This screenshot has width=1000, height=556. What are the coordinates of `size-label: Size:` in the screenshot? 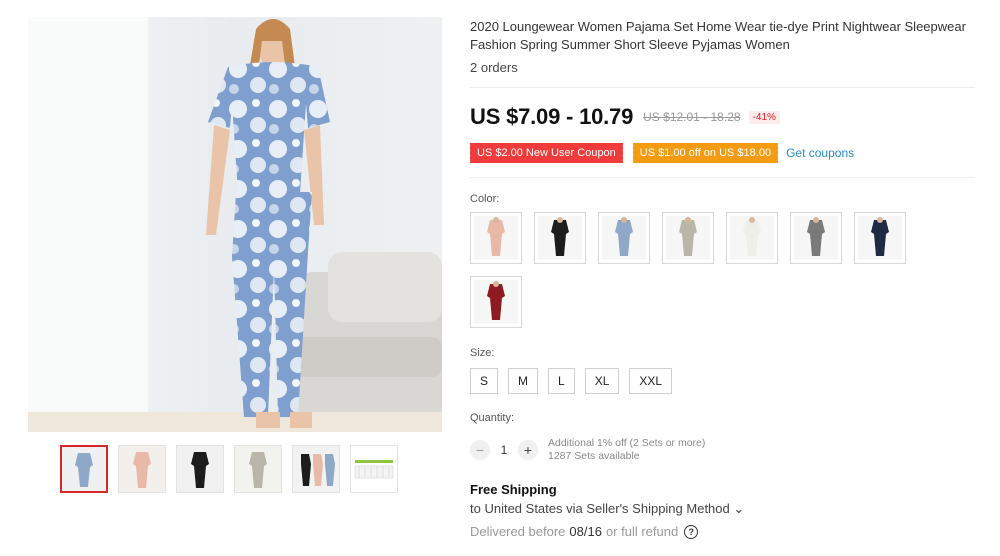 It's located at (482, 353).